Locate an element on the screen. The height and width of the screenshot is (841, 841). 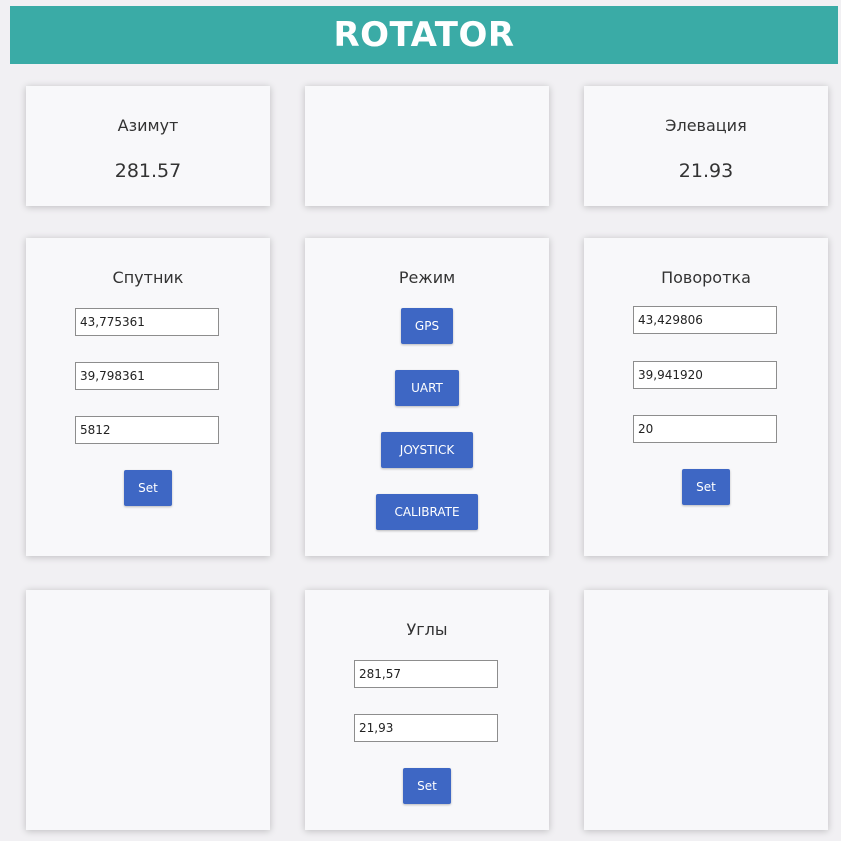
rotator-card: Поворотка 43,429806 39,941920 20 Set is located at coordinates (706, 397).